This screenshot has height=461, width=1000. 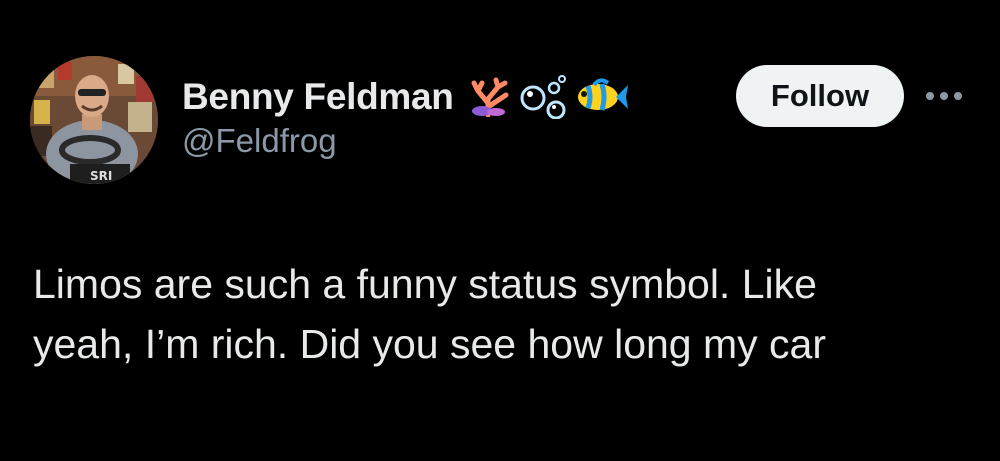 I want to click on tropical-fish-emoji-icon, so click(x=602, y=97).